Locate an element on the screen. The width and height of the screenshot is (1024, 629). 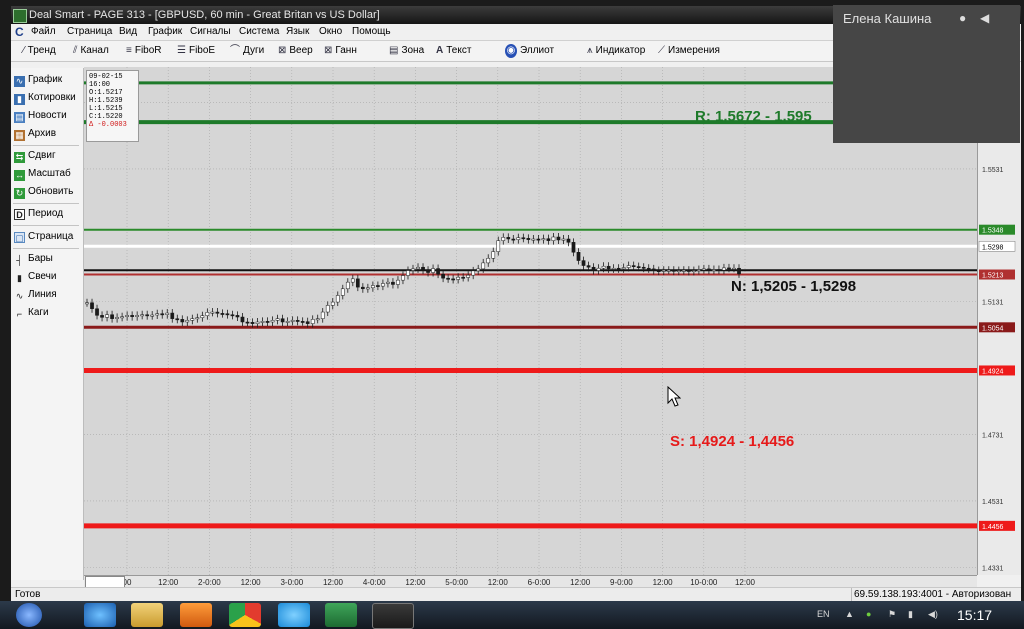
menu-language: Язык is located at coordinates (297, 31).